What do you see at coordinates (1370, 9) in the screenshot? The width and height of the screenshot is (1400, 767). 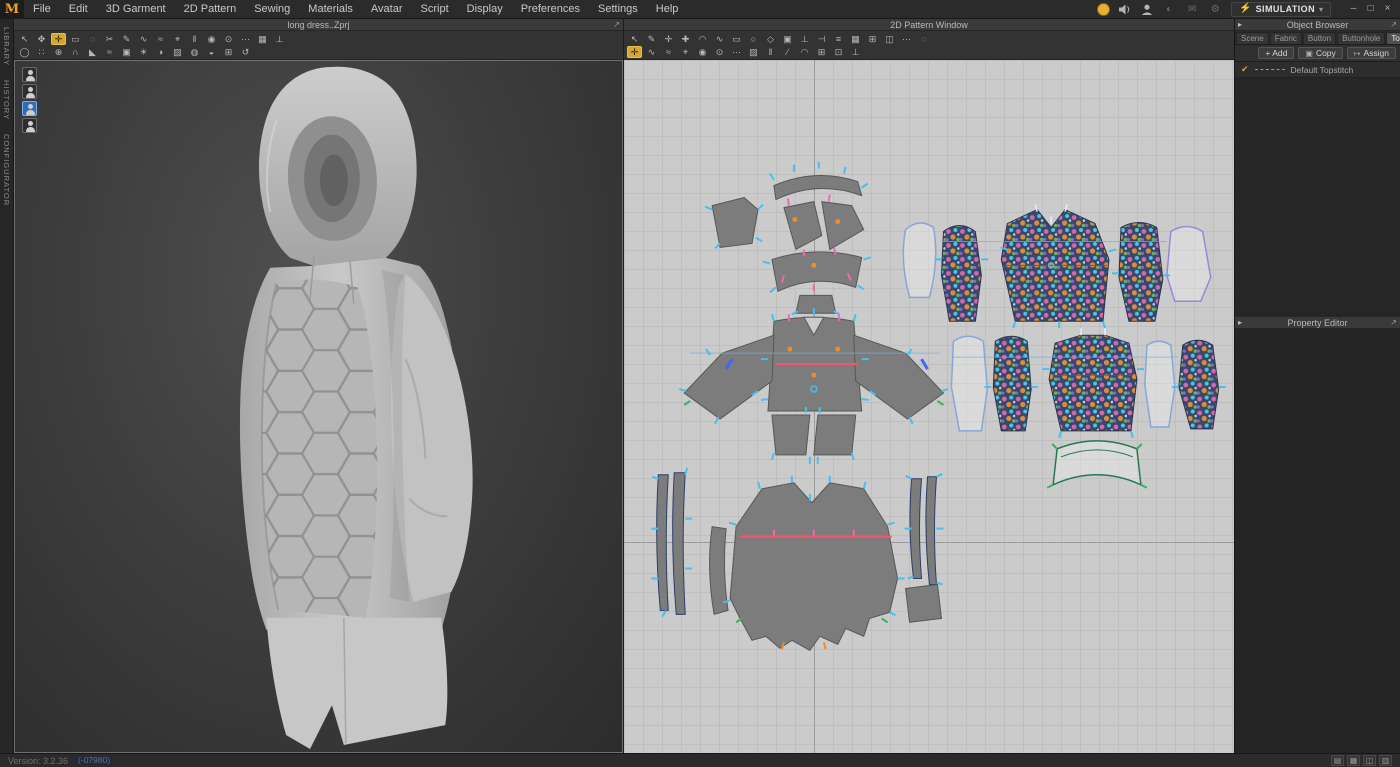 I see `maximize-button: □` at bounding box center [1370, 9].